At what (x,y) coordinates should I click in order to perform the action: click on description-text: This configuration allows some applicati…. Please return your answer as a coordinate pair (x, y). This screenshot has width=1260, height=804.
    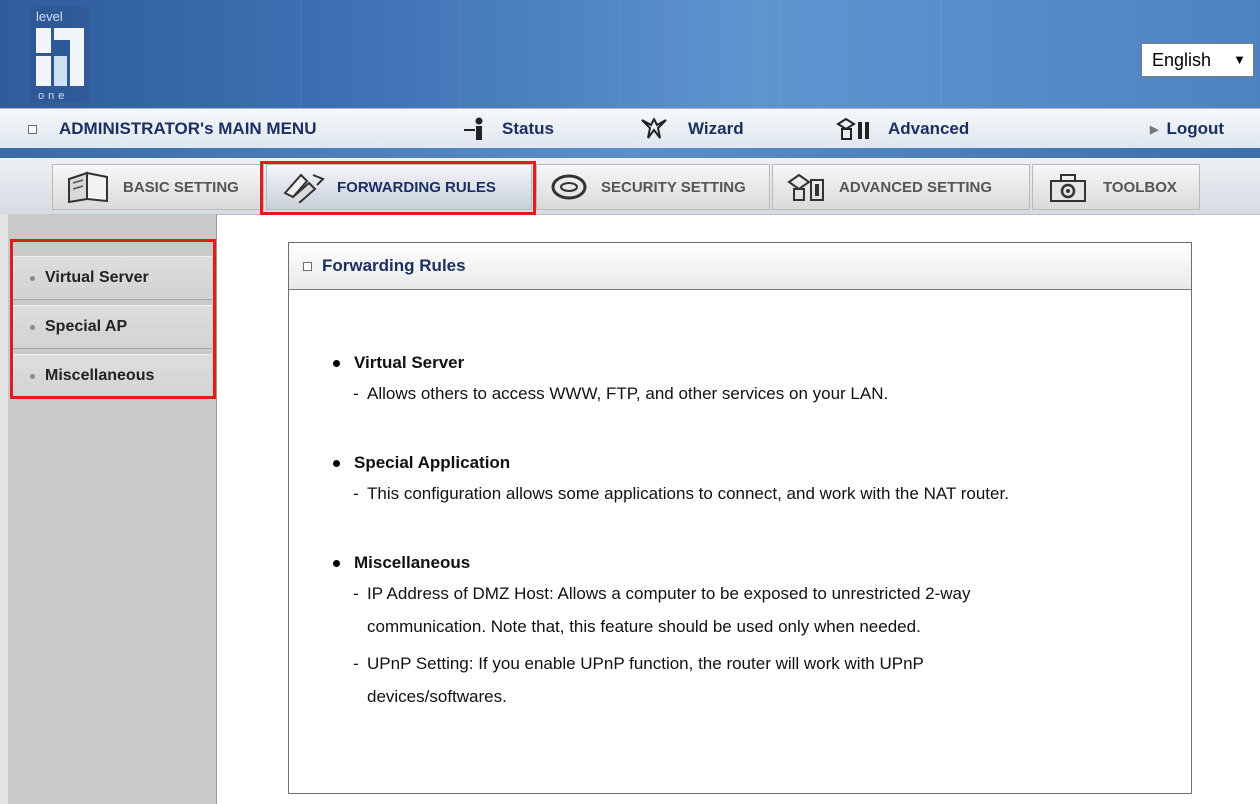
    Looking at the image, I should click on (688, 493).